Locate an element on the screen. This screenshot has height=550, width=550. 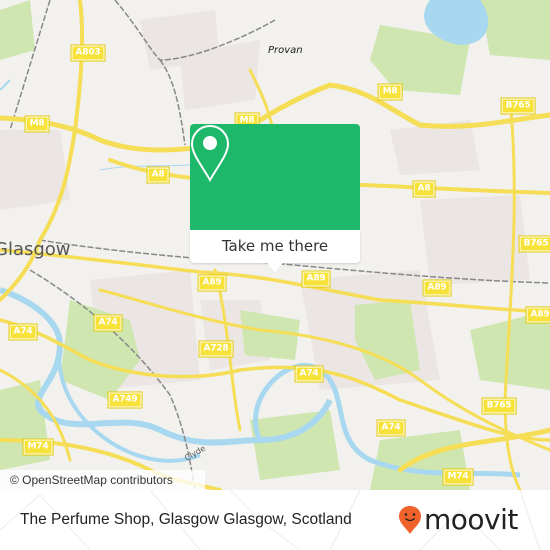
place-label-glasgow: Glasgow is located at coordinates (35, 249).